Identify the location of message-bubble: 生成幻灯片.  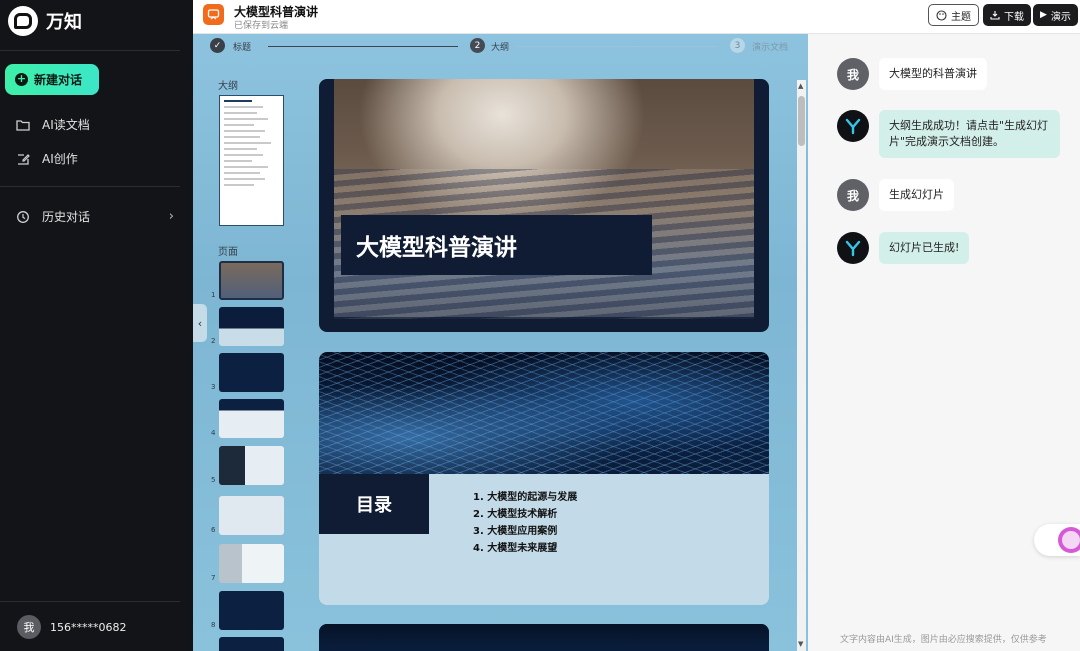
(916, 195).